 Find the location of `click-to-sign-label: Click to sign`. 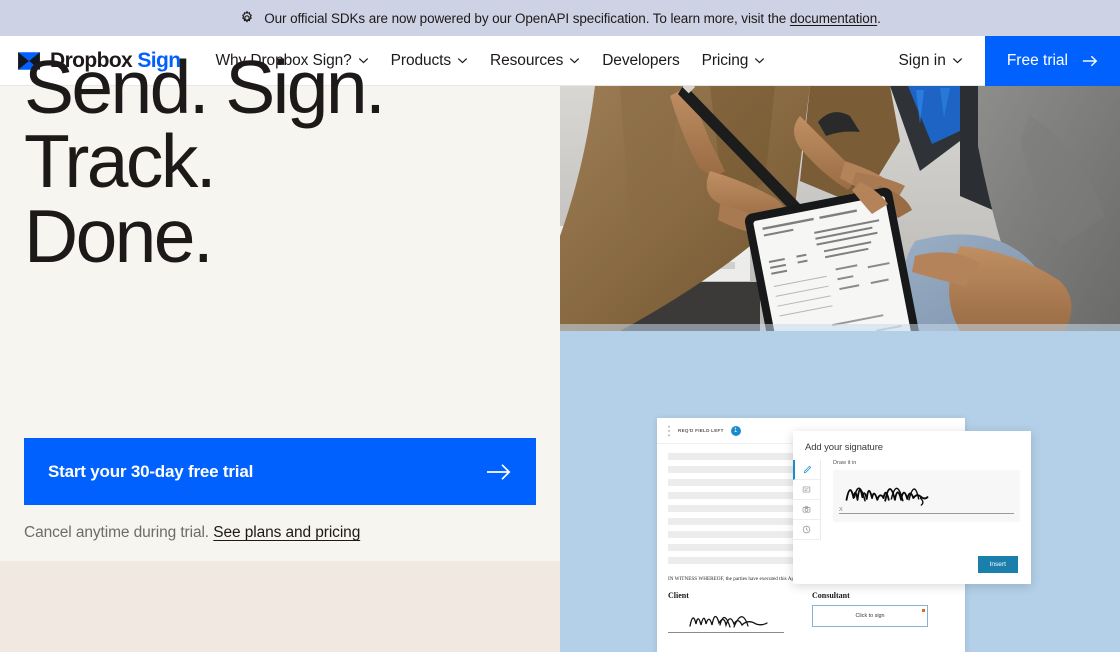

click-to-sign-label: Click to sign is located at coordinates (870, 616).